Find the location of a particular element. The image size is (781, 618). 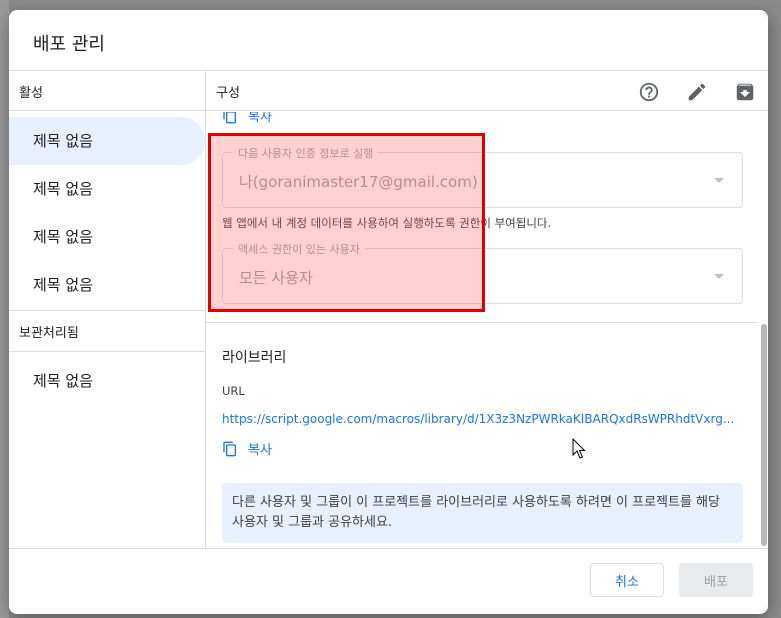

deployment-item-archived-1: 제목 없음 is located at coordinates (107, 381).